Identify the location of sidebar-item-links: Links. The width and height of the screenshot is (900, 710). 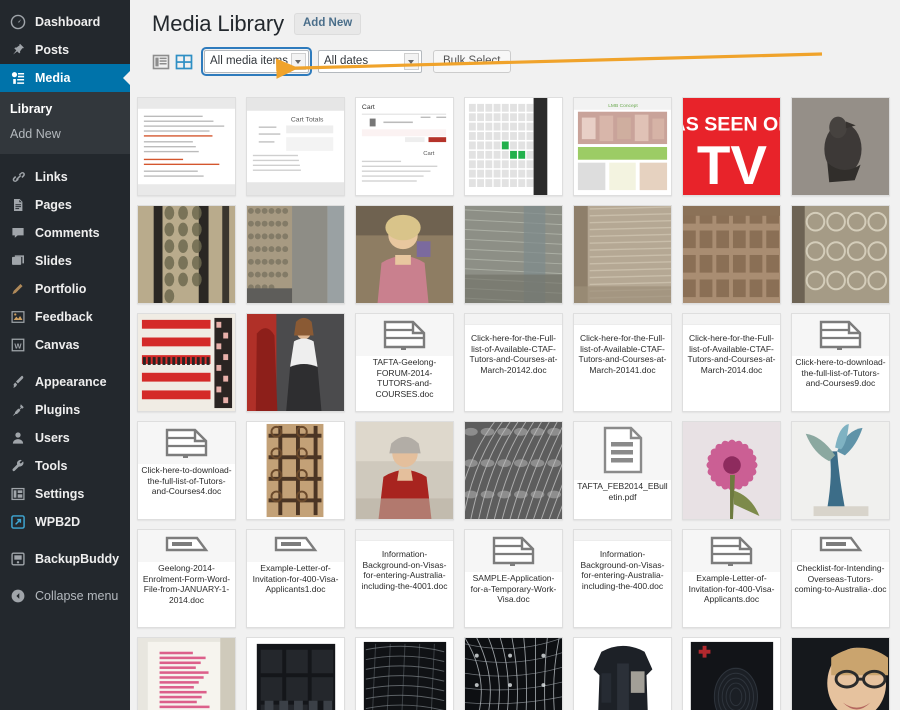
(65, 177).